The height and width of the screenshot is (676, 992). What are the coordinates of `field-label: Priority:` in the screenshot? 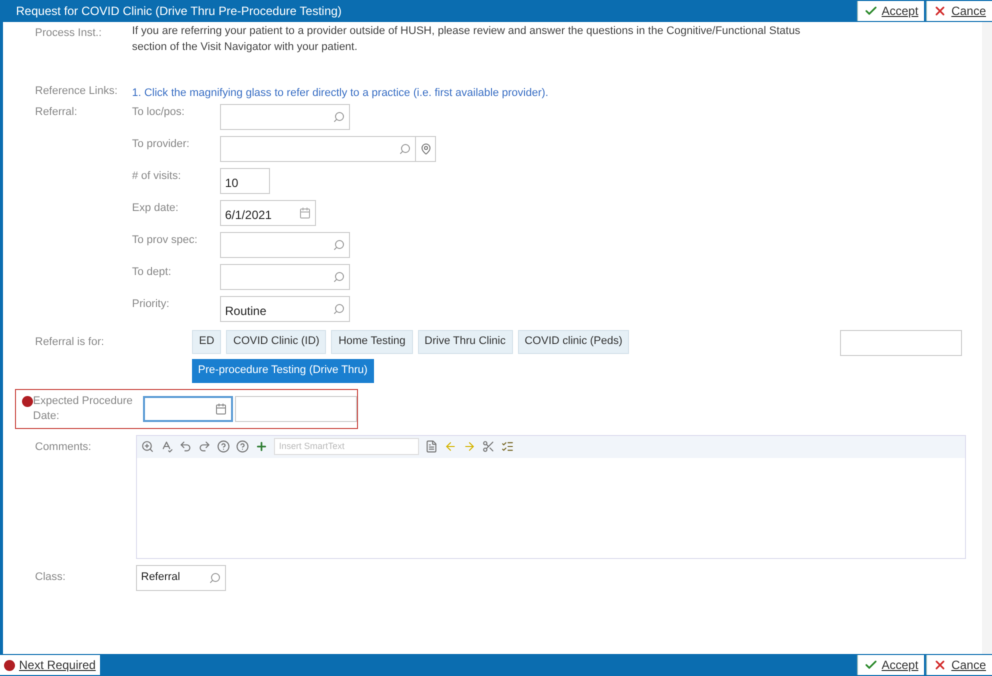 It's located at (151, 304).